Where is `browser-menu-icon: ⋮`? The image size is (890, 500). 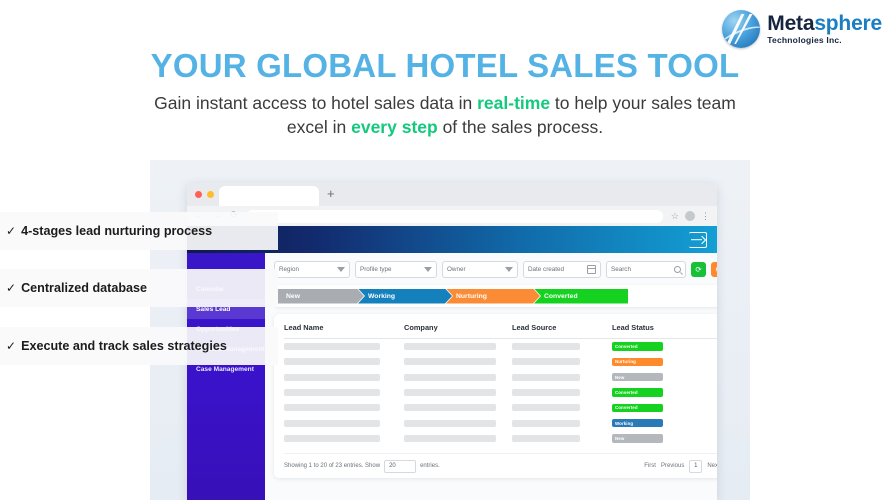
browser-menu-icon: ⋮ is located at coordinates (705, 216).